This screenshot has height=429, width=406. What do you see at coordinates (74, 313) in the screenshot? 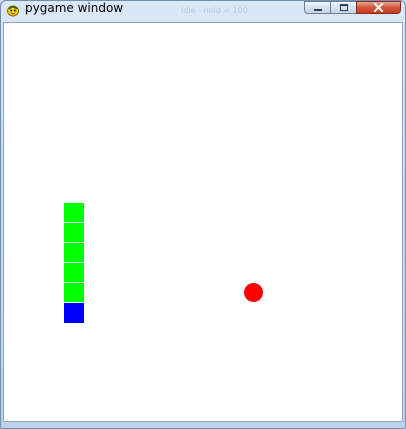
I see `snake-head` at bounding box center [74, 313].